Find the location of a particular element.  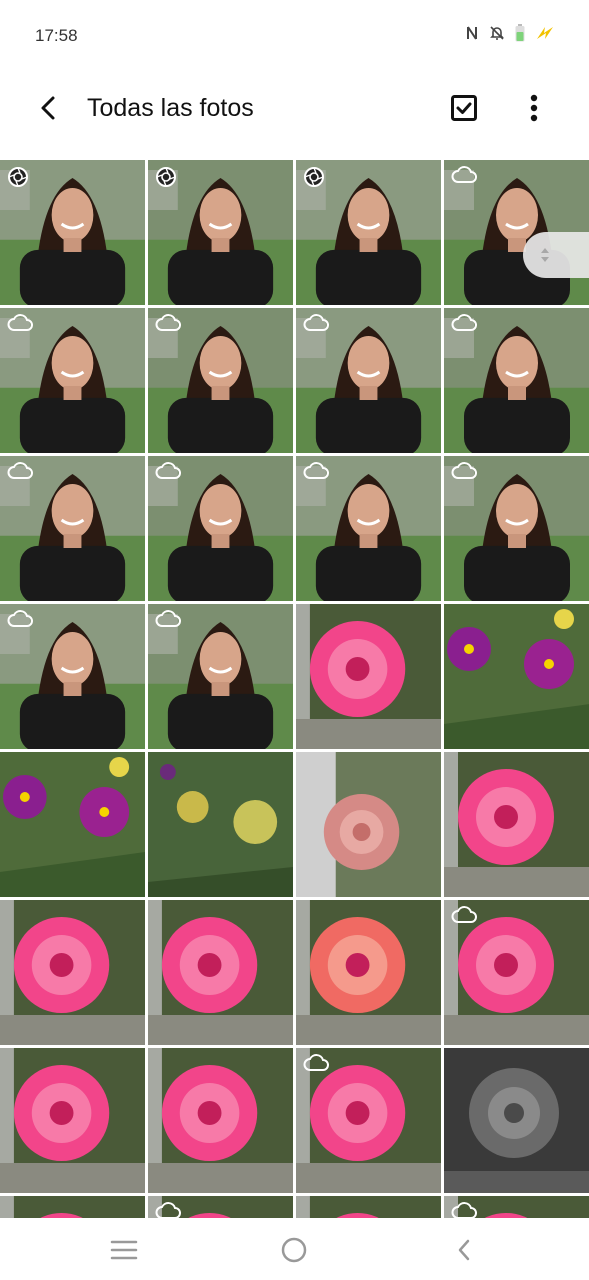

rose-bw-photo is located at coordinates (516, 1120).